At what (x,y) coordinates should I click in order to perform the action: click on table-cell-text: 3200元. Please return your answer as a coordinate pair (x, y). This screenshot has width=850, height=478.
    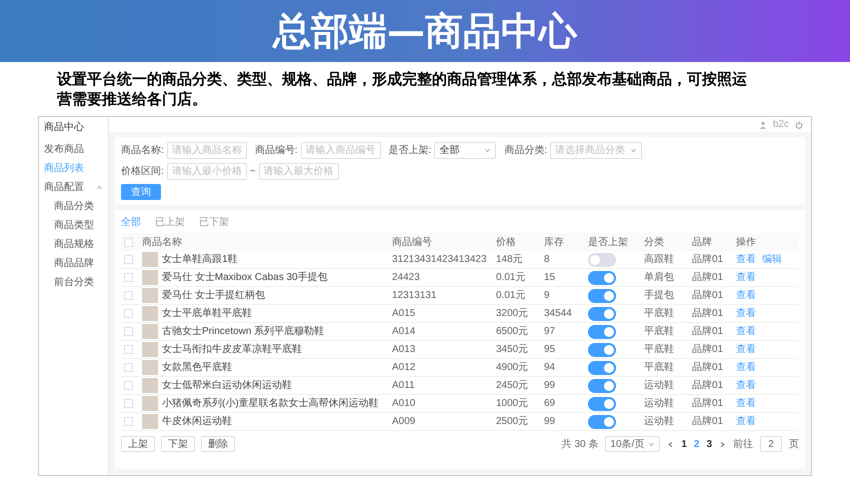
    Looking at the image, I should click on (513, 314).